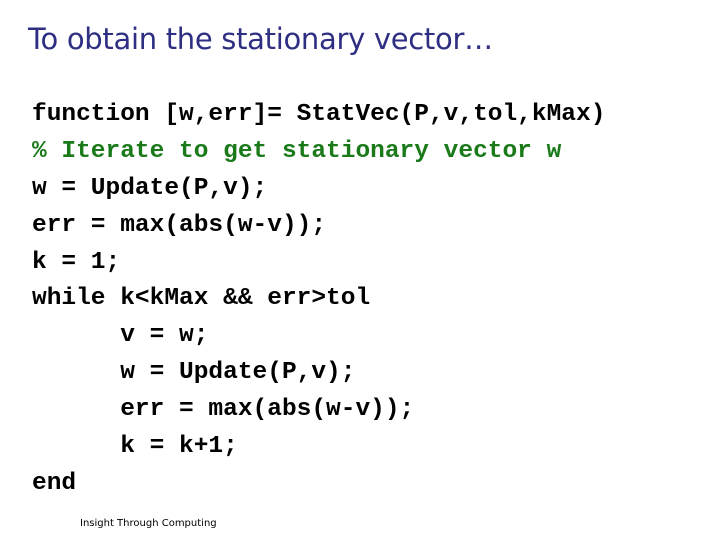 This screenshot has height=540, width=720. What do you see at coordinates (319, 114) in the screenshot?
I see `code-line-function-signature: function [w,err]= StatVec(P,v,tol,kMax)` at bounding box center [319, 114].